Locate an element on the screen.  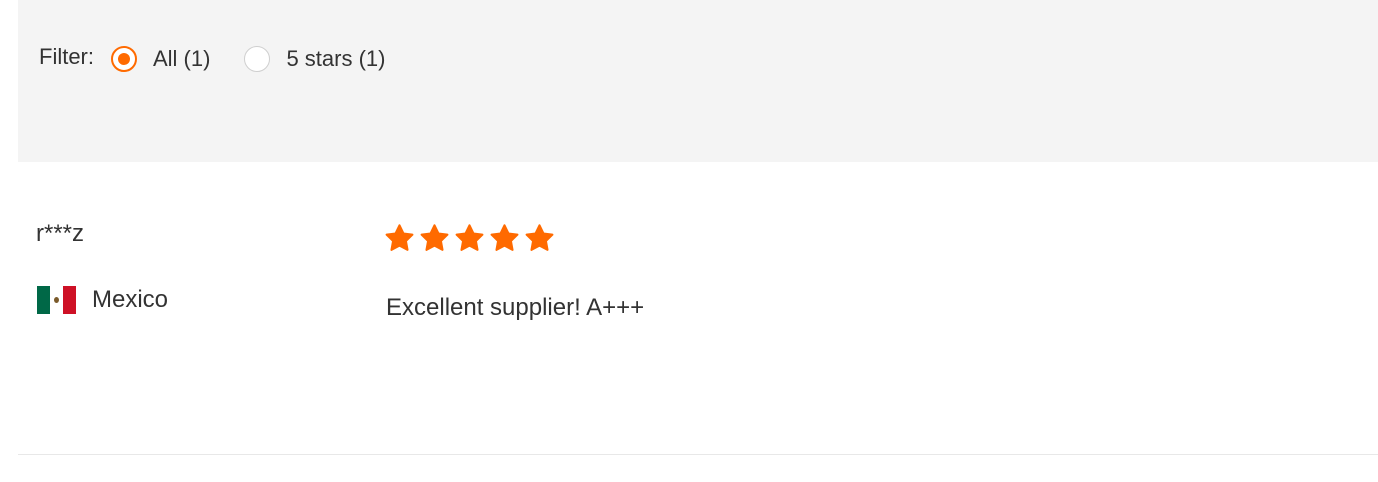
country-name: Mexico is located at coordinates (130, 299).